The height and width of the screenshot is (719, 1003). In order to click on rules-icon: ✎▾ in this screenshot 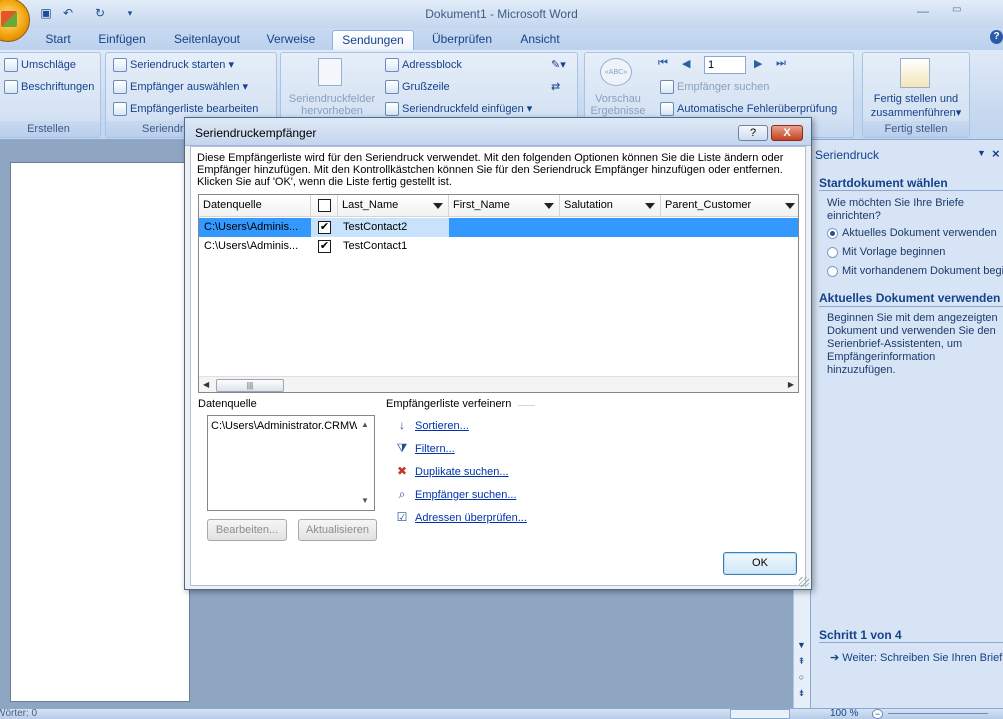, I will do `click(561, 65)`.